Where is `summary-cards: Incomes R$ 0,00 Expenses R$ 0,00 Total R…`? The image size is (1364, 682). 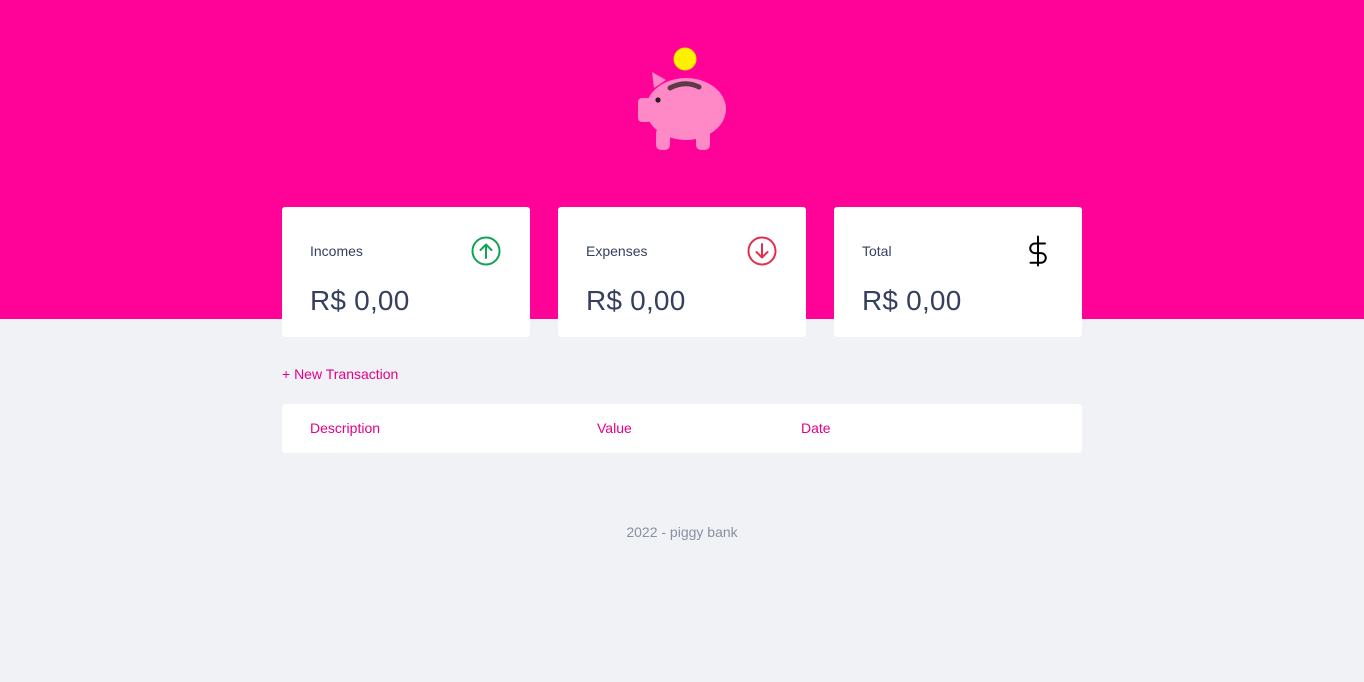
summary-cards: Incomes R$ 0,00 Expenses R$ 0,00 Total R… is located at coordinates (682, 272).